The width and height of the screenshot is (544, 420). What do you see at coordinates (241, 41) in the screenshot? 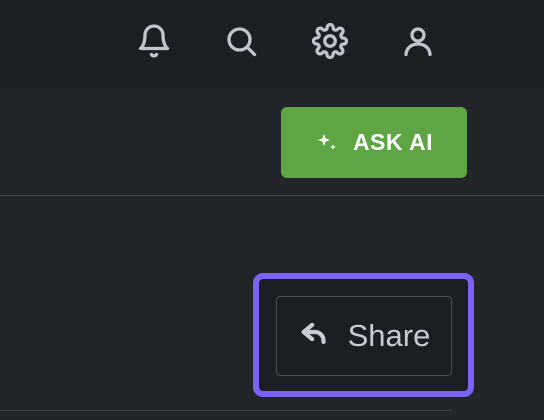
I see `search-icon` at bounding box center [241, 41].